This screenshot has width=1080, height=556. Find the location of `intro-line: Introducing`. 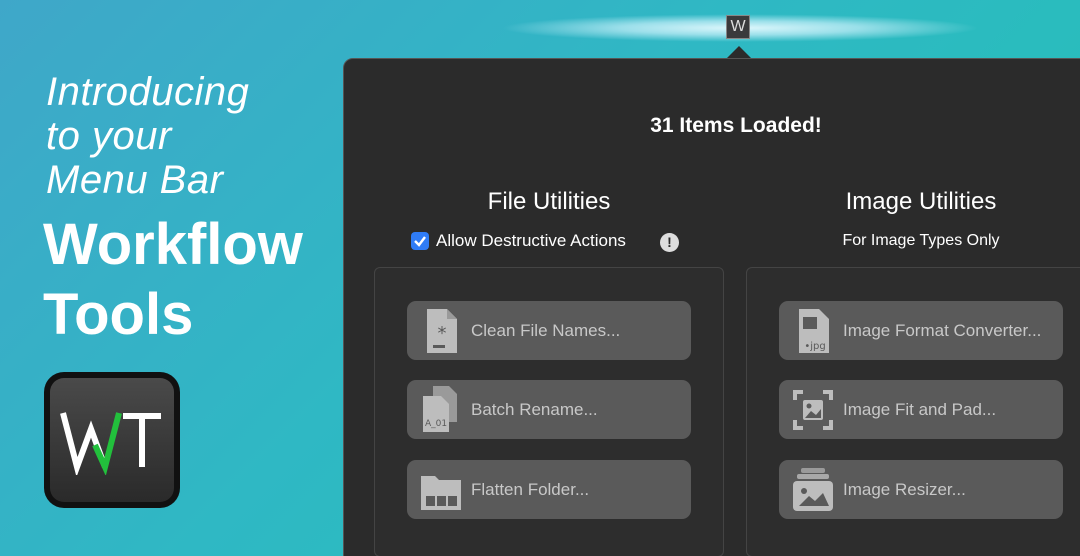

intro-line: Introducing is located at coordinates (148, 92).